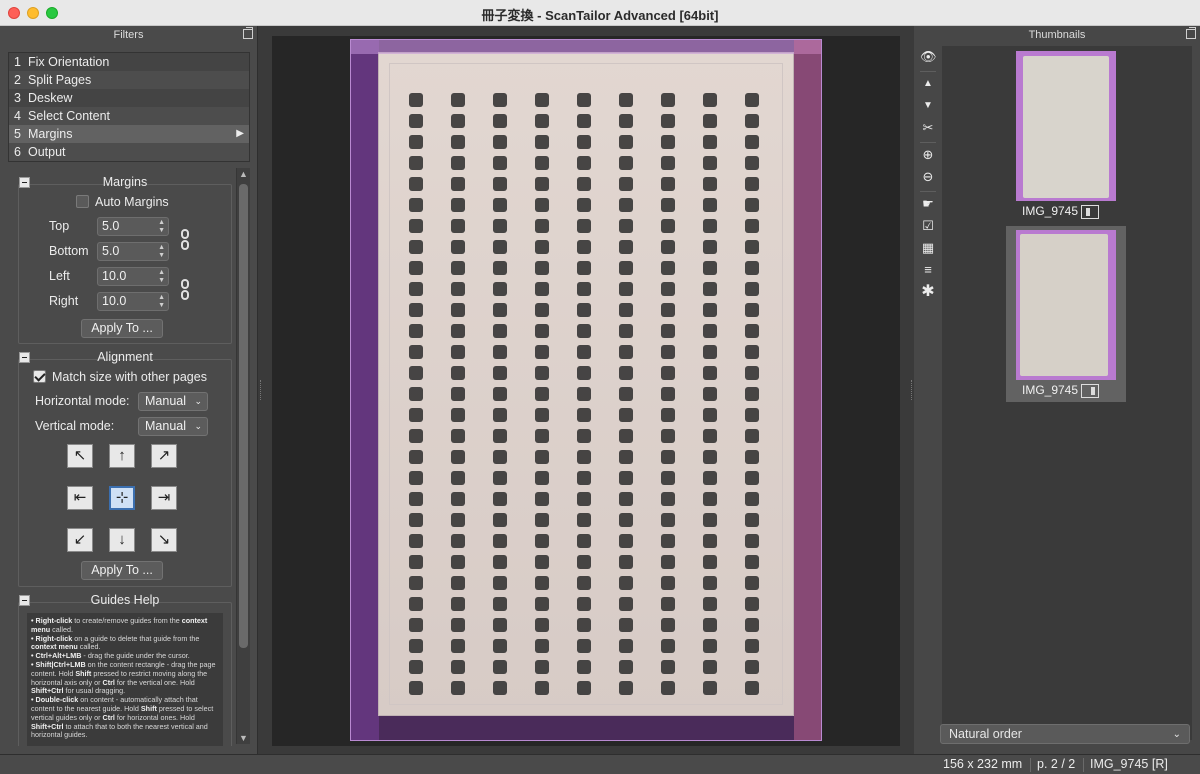 The height and width of the screenshot is (774, 1200). I want to click on stage-margins: 5 Margins ▶, so click(129, 134).